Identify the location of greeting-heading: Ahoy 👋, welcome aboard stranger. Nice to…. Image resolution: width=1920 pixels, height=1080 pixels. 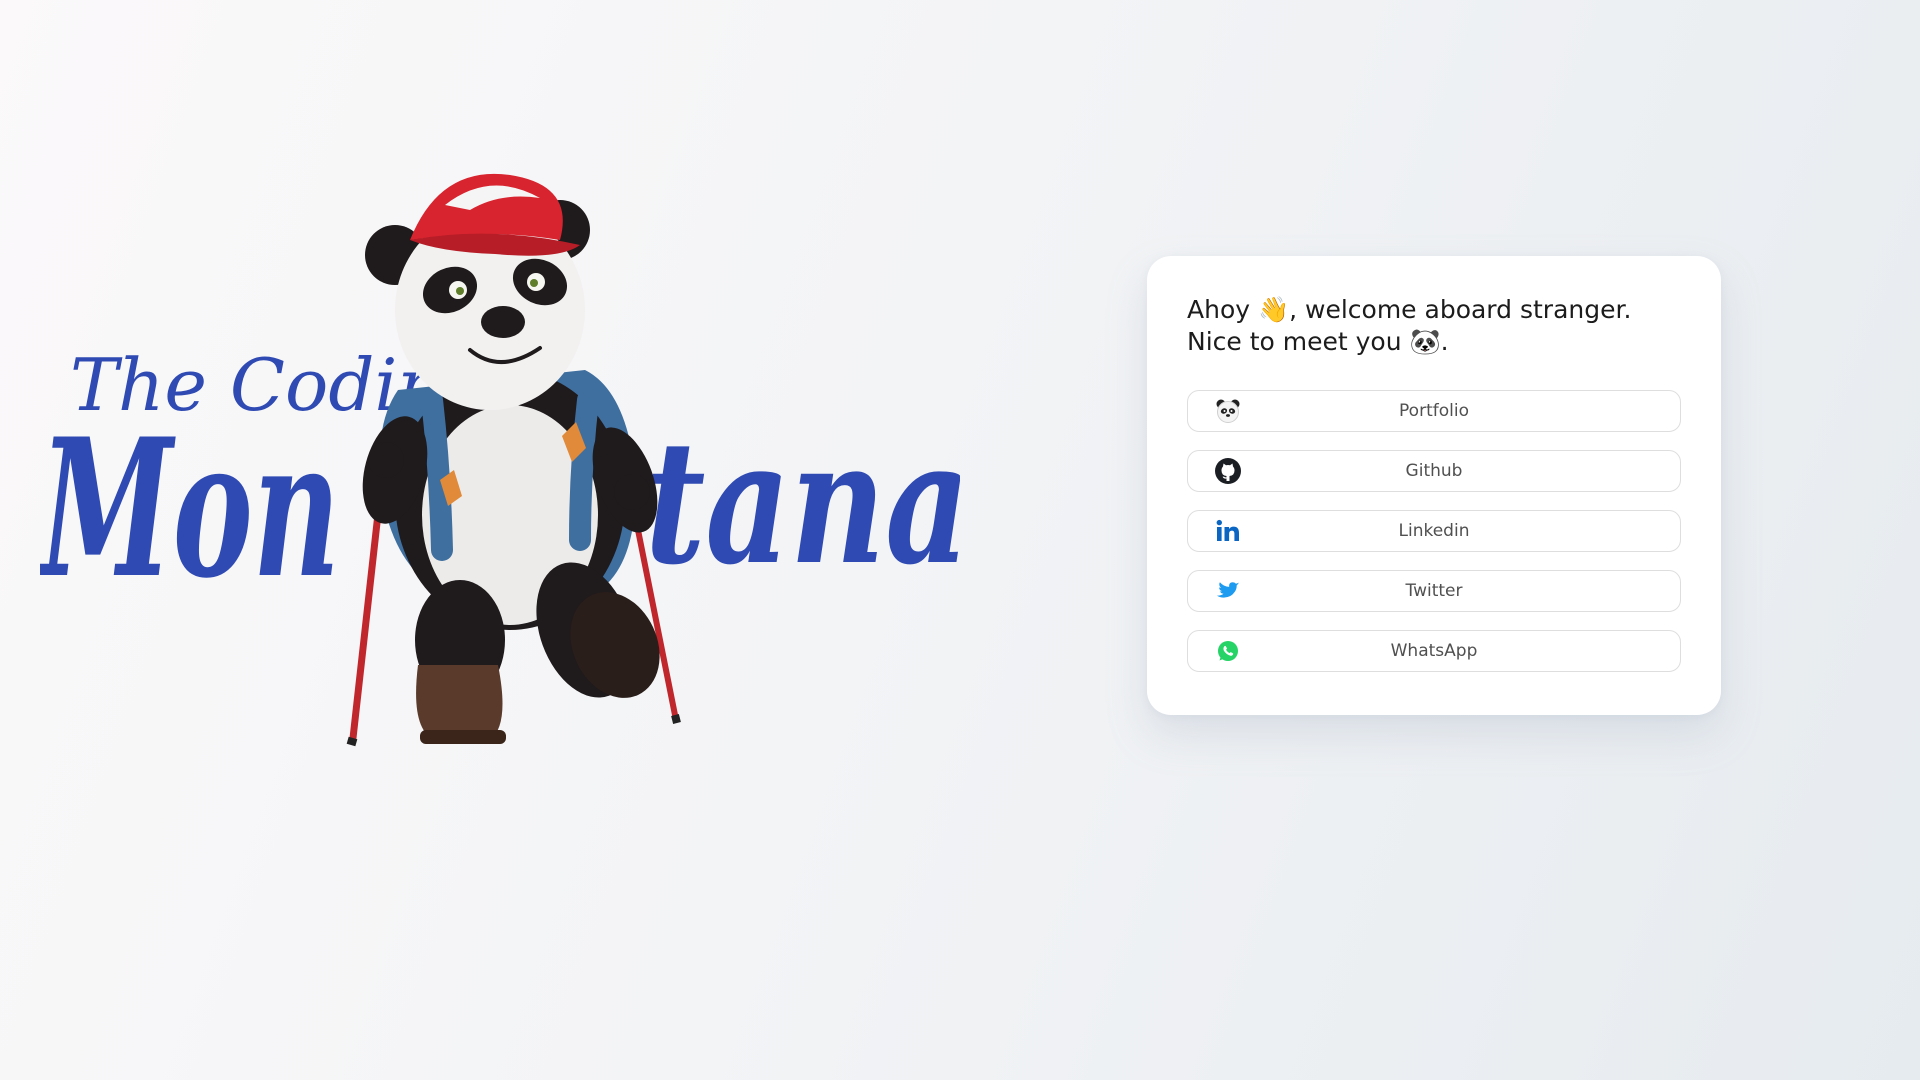
(1409, 325).